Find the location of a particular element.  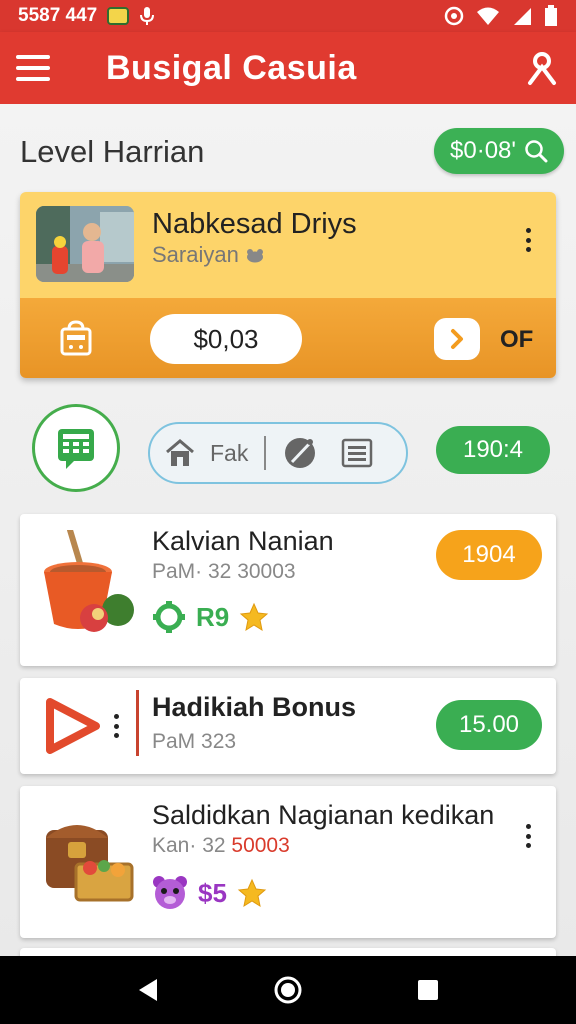

segment-label: Fak is located at coordinates (229, 452).